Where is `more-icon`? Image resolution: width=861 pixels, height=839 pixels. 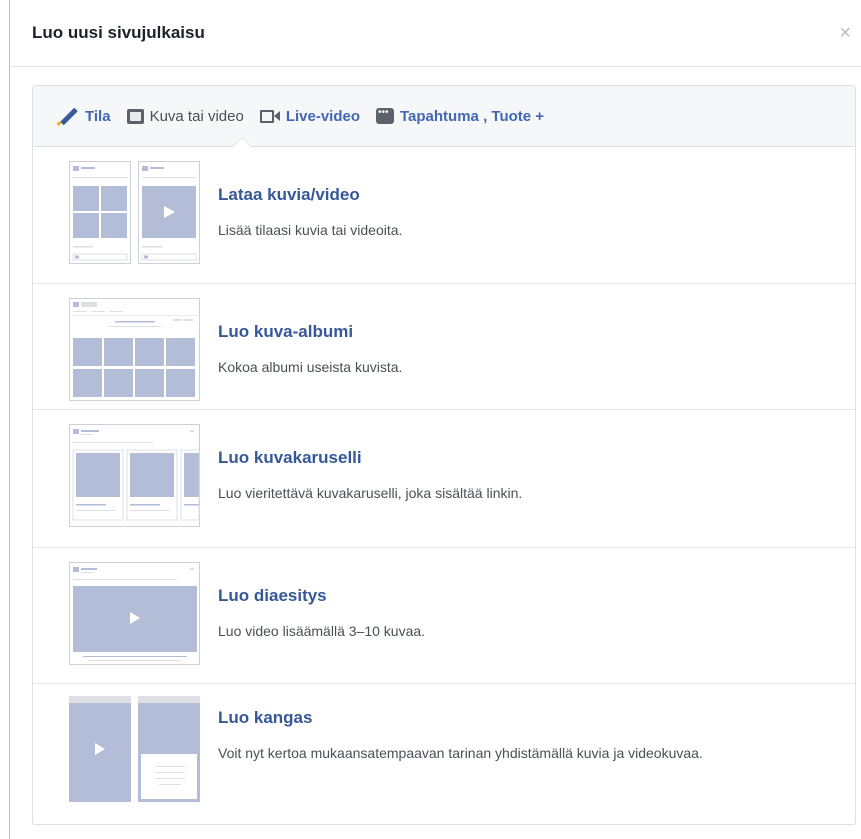 more-icon is located at coordinates (385, 115).